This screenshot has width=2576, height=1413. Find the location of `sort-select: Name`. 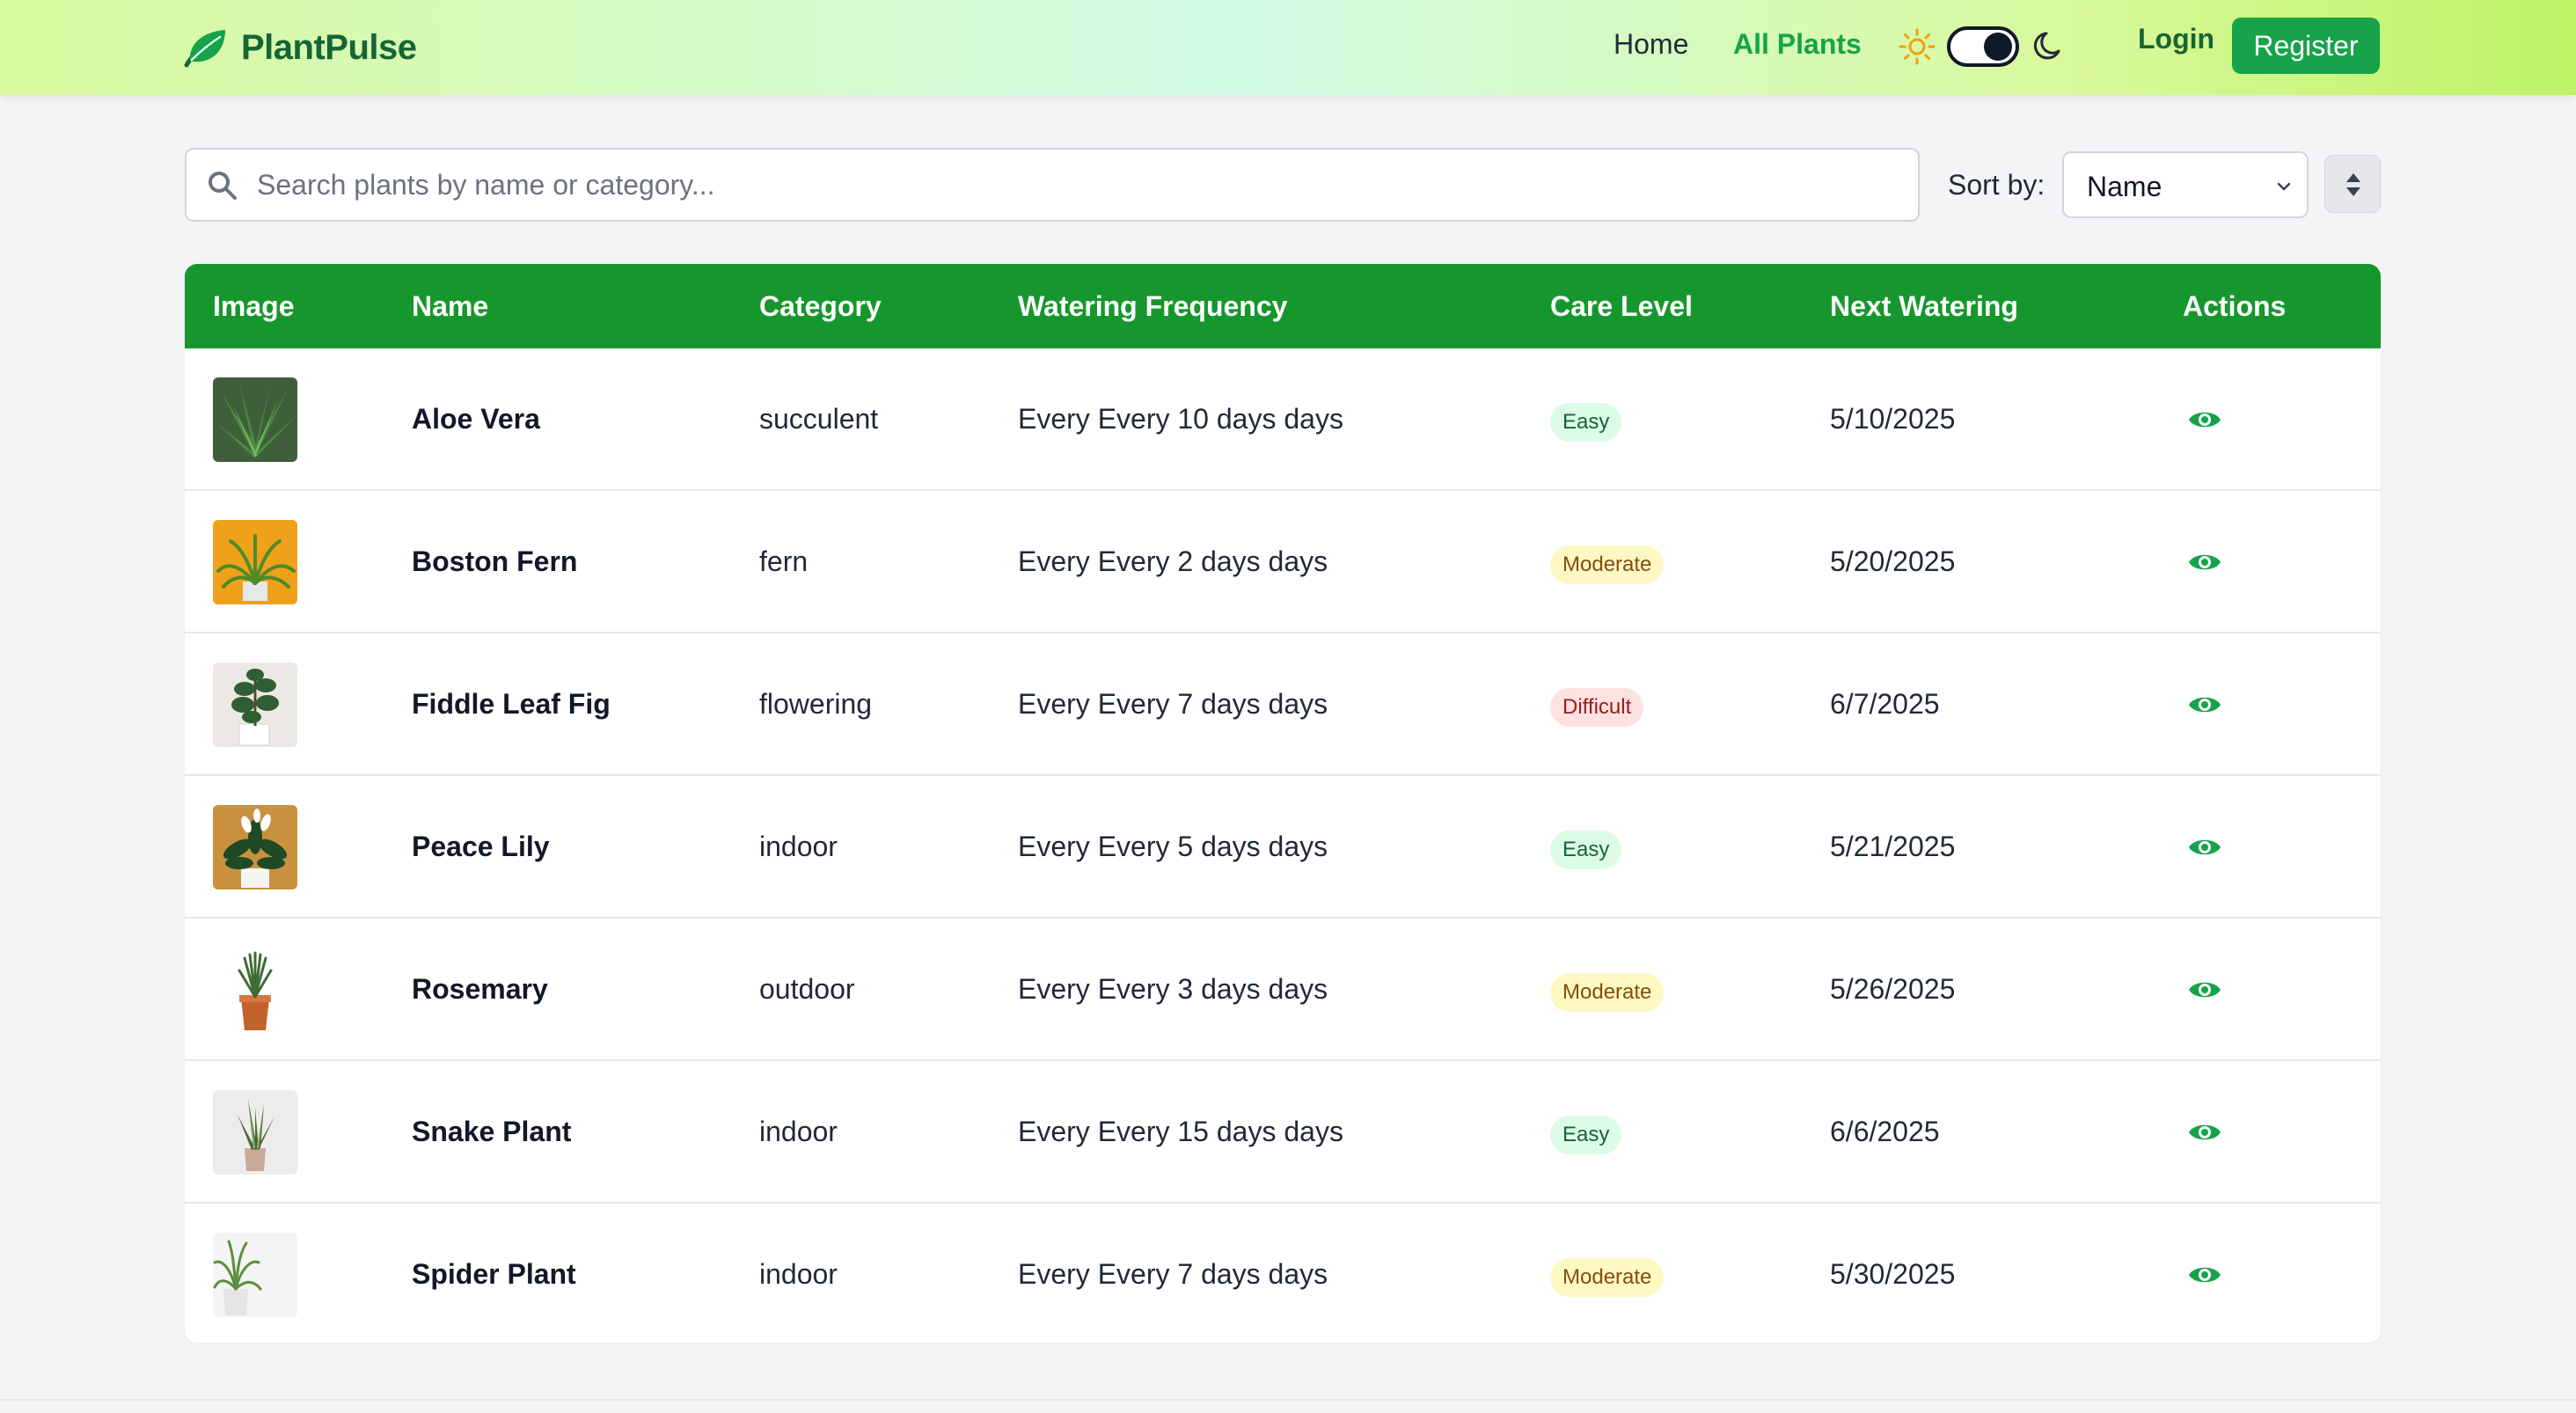

sort-select: Name is located at coordinates (2185, 184).